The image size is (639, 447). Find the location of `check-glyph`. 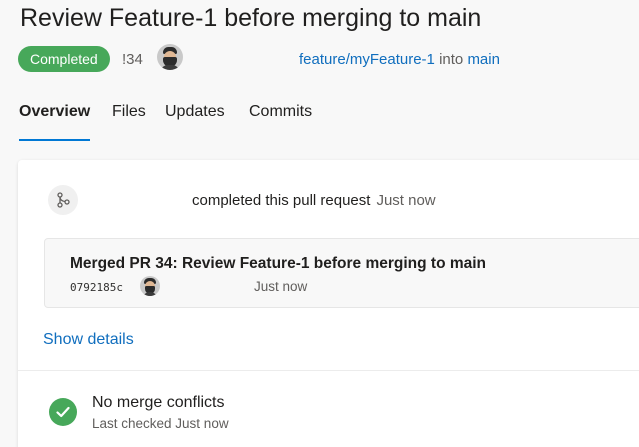

check-glyph is located at coordinates (63, 412).